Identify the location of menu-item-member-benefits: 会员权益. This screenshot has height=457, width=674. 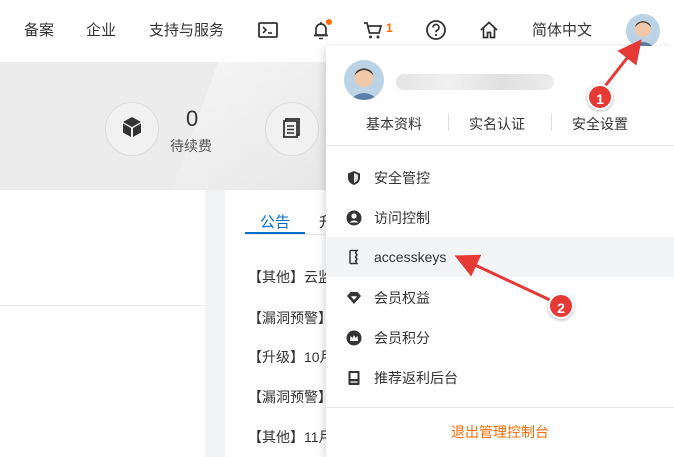
(500, 298).